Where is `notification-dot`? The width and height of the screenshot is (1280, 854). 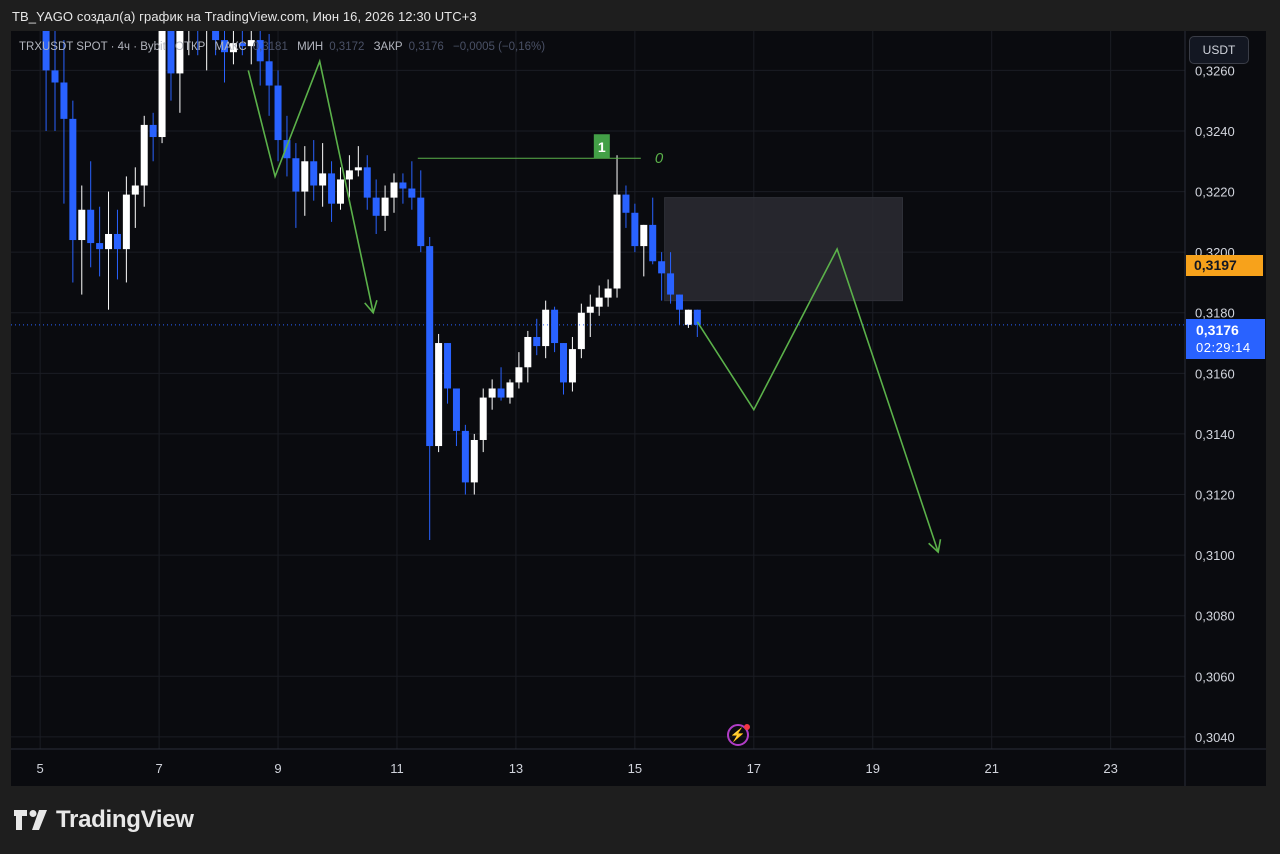 notification-dot is located at coordinates (747, 727).